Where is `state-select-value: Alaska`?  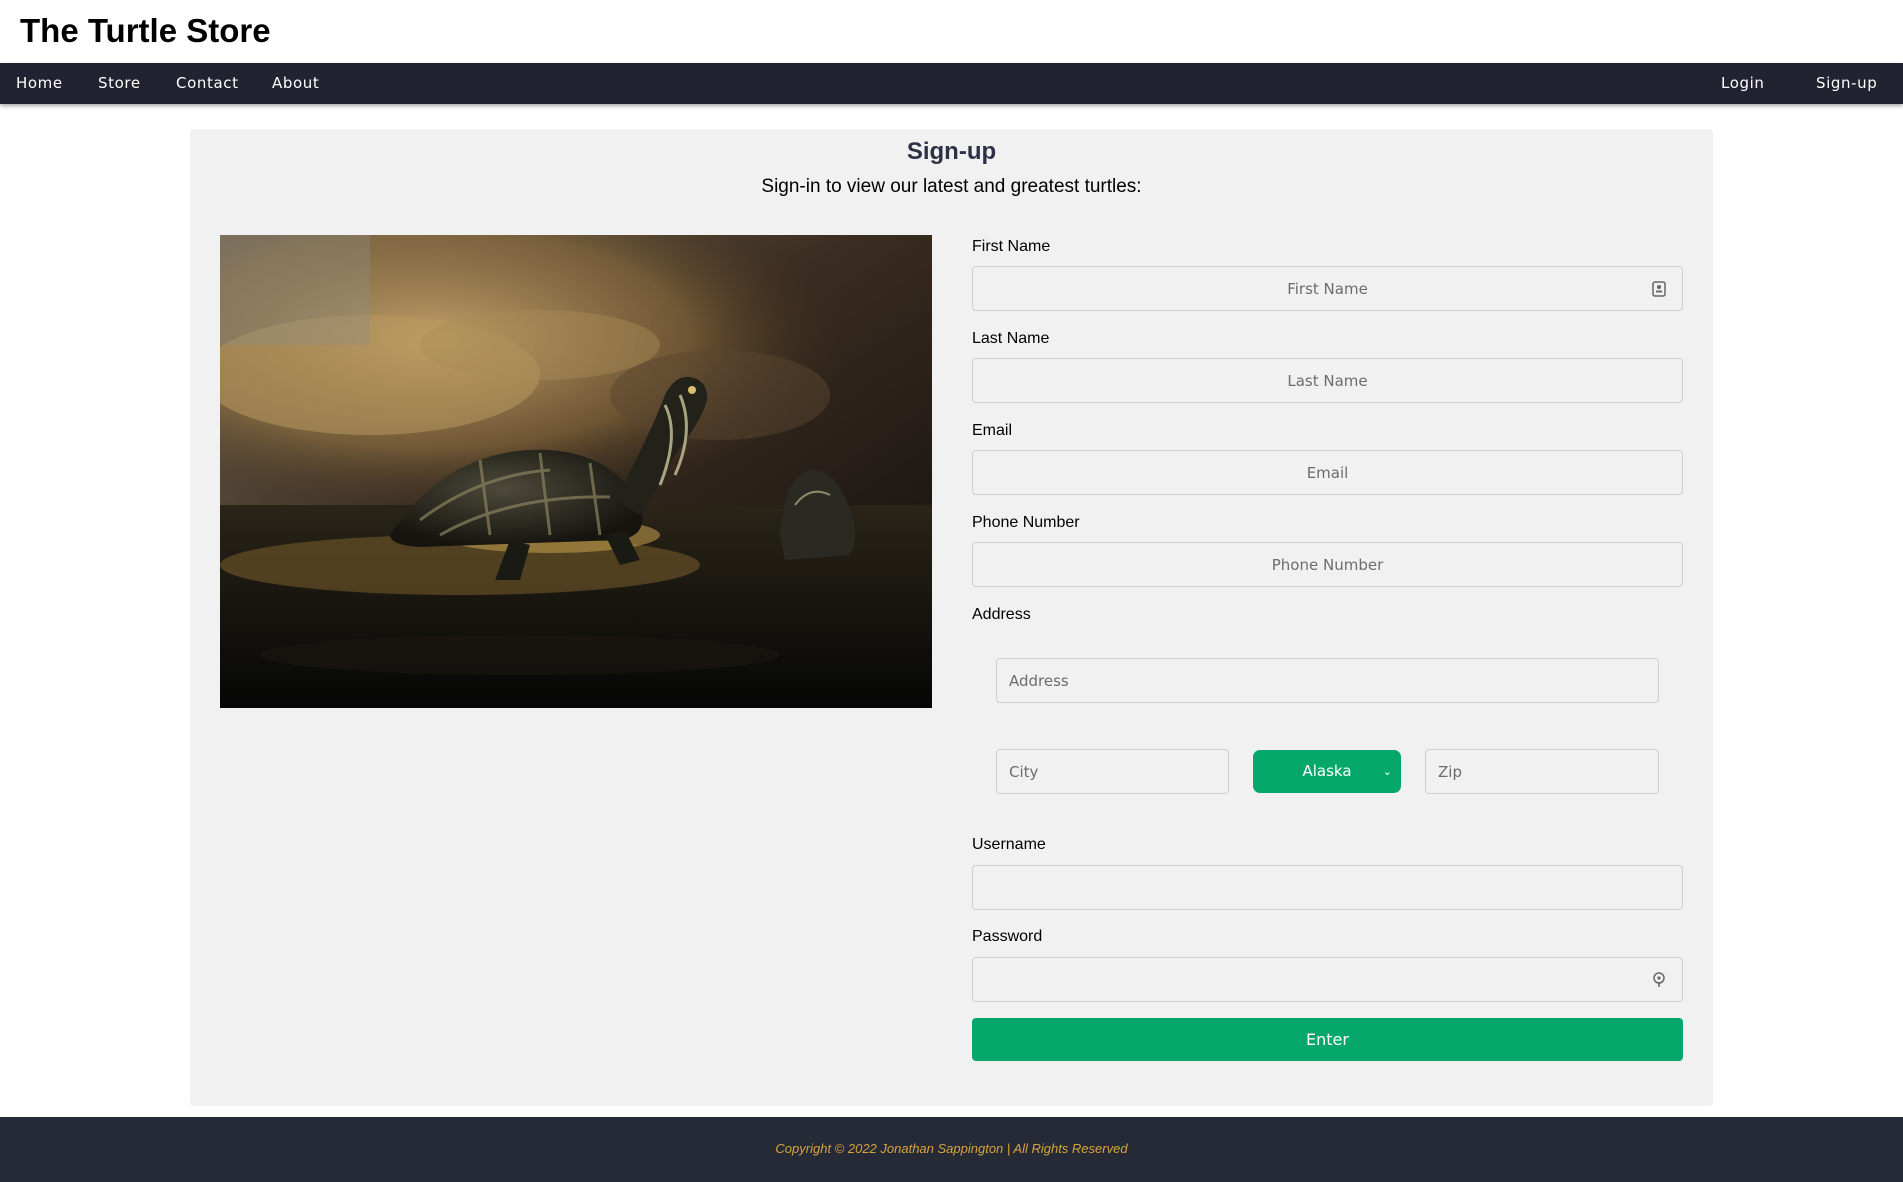 state-select-value: Alaska is located at coordinates (1327, 771).